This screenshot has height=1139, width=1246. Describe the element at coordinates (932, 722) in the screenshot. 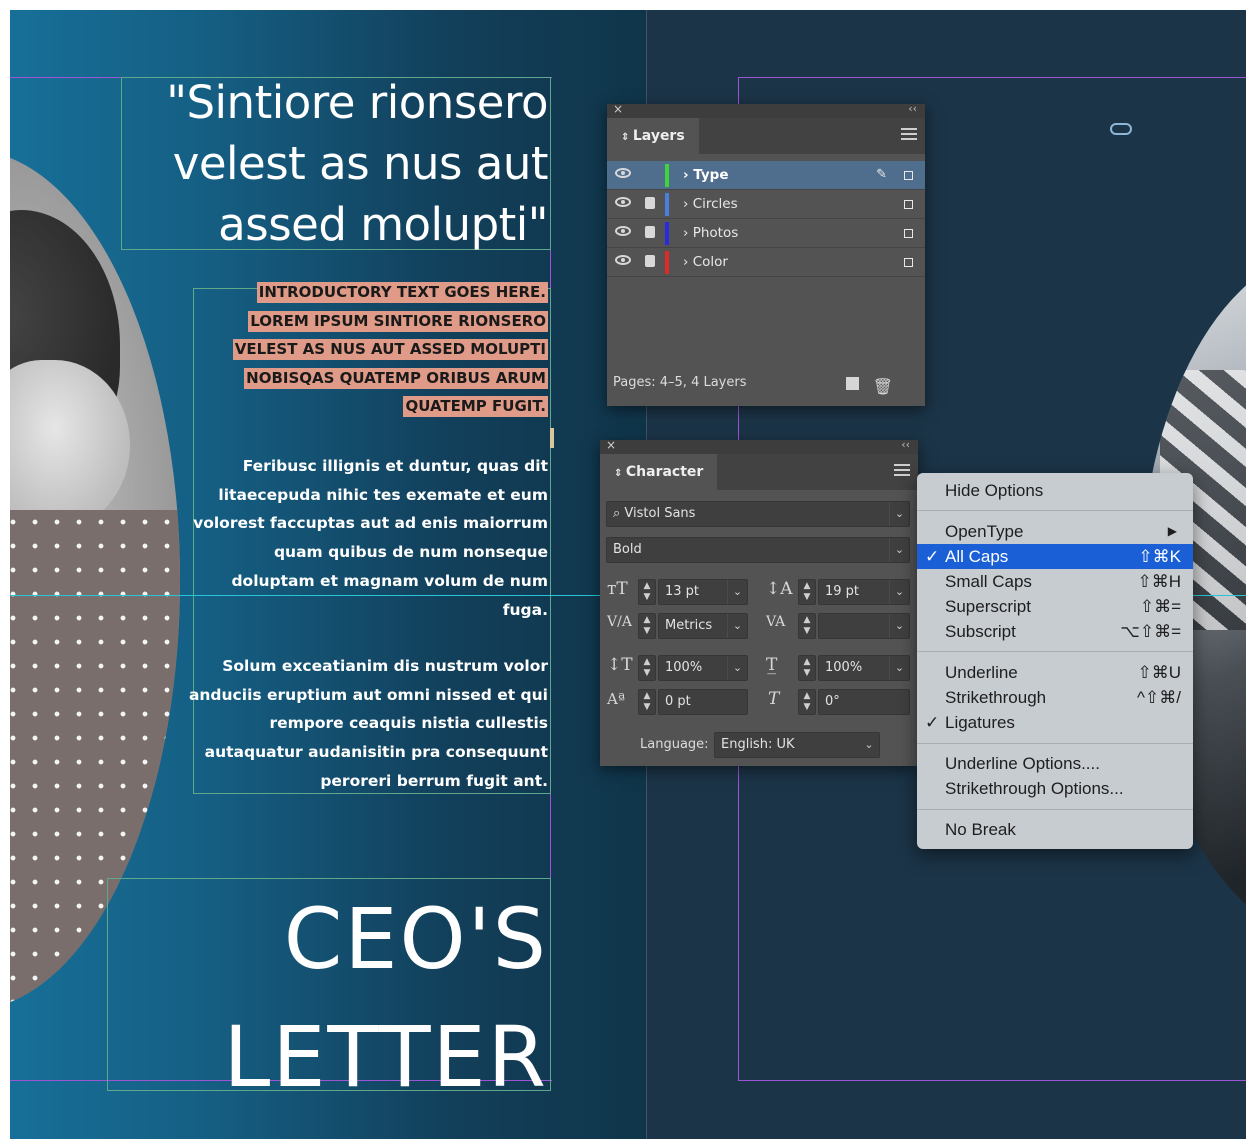

I see `checkmark-icon: ✓` at that location.